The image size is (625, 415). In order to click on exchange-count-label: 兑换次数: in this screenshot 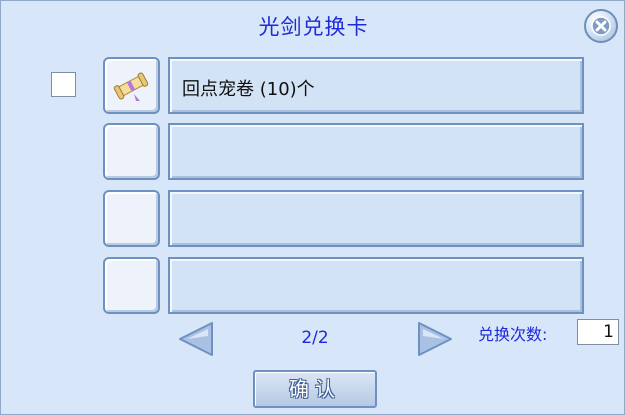, I will do `click(513, 334)`.